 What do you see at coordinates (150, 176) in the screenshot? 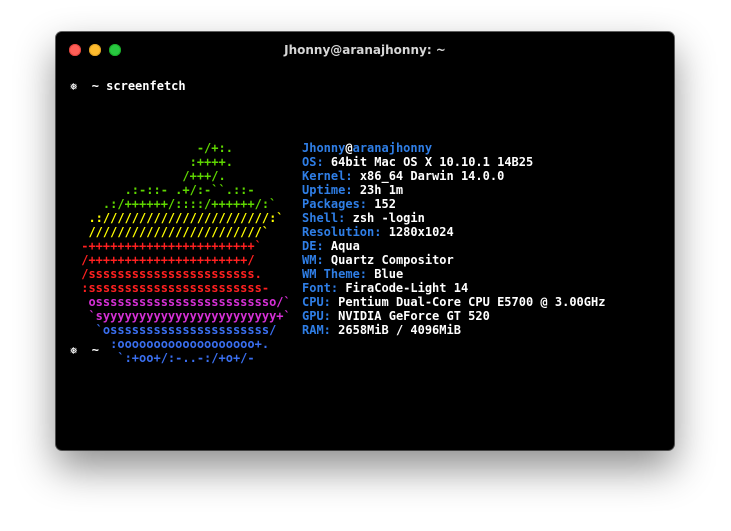
I see `ascii-row: /+++/.` at bounding box center [150, 176].